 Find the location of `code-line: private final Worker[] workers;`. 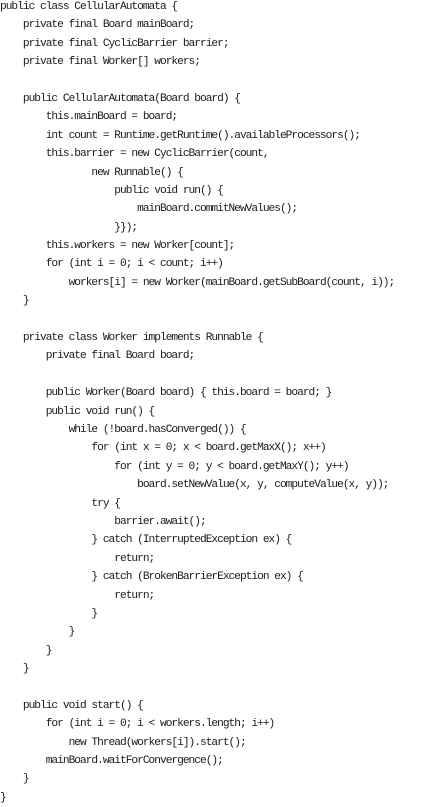

code-line: private final Worker[] workers; is located at coordinates (100, 62).